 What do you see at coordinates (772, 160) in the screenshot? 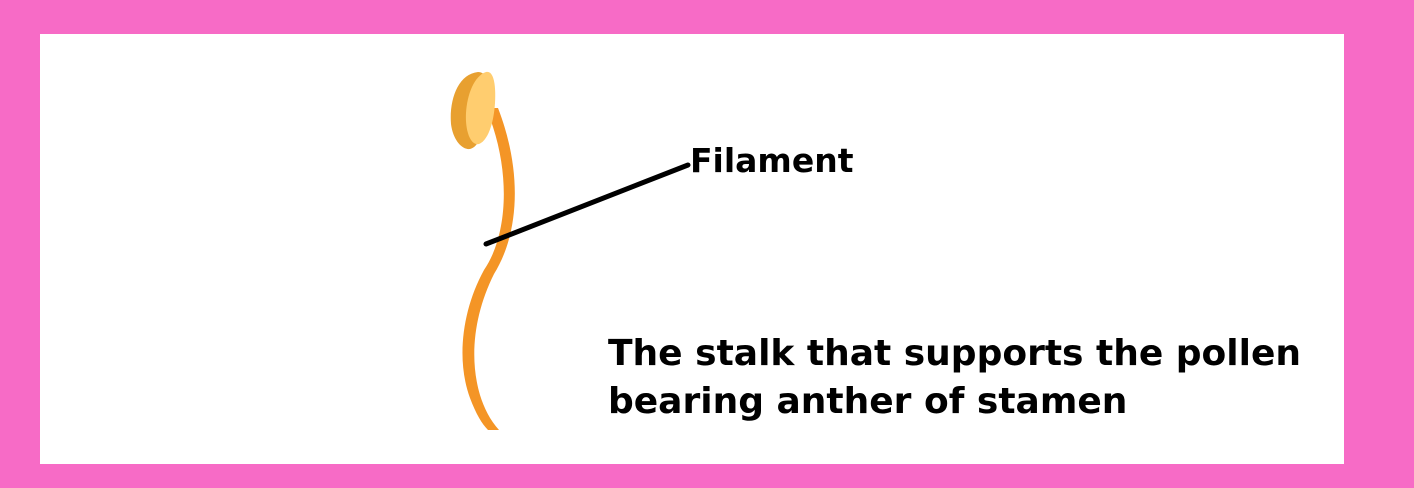
I see `filament-label: Filament` at bounding box center [772, 160].